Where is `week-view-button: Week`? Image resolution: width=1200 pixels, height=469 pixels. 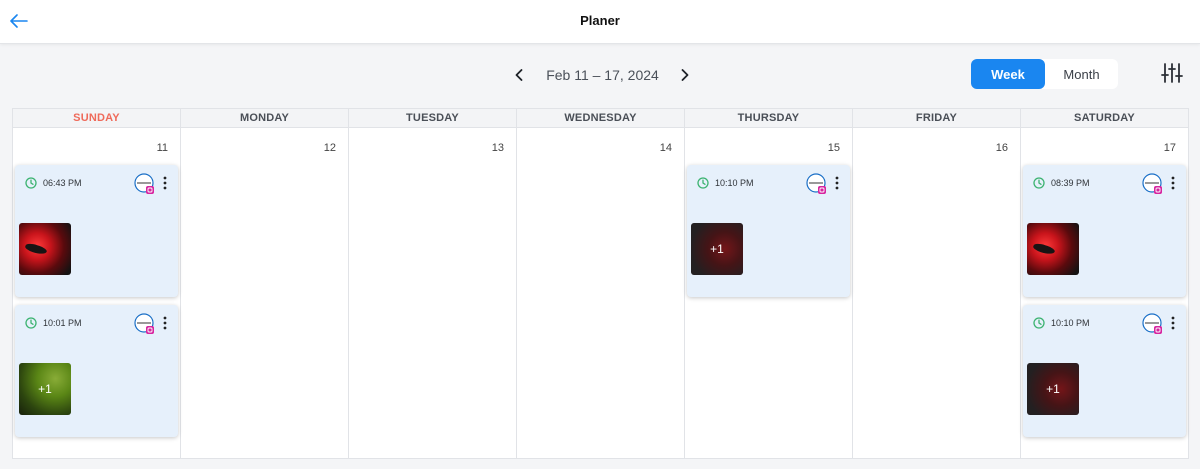 week-view-button: Week is located at coordinates (1008, 74).